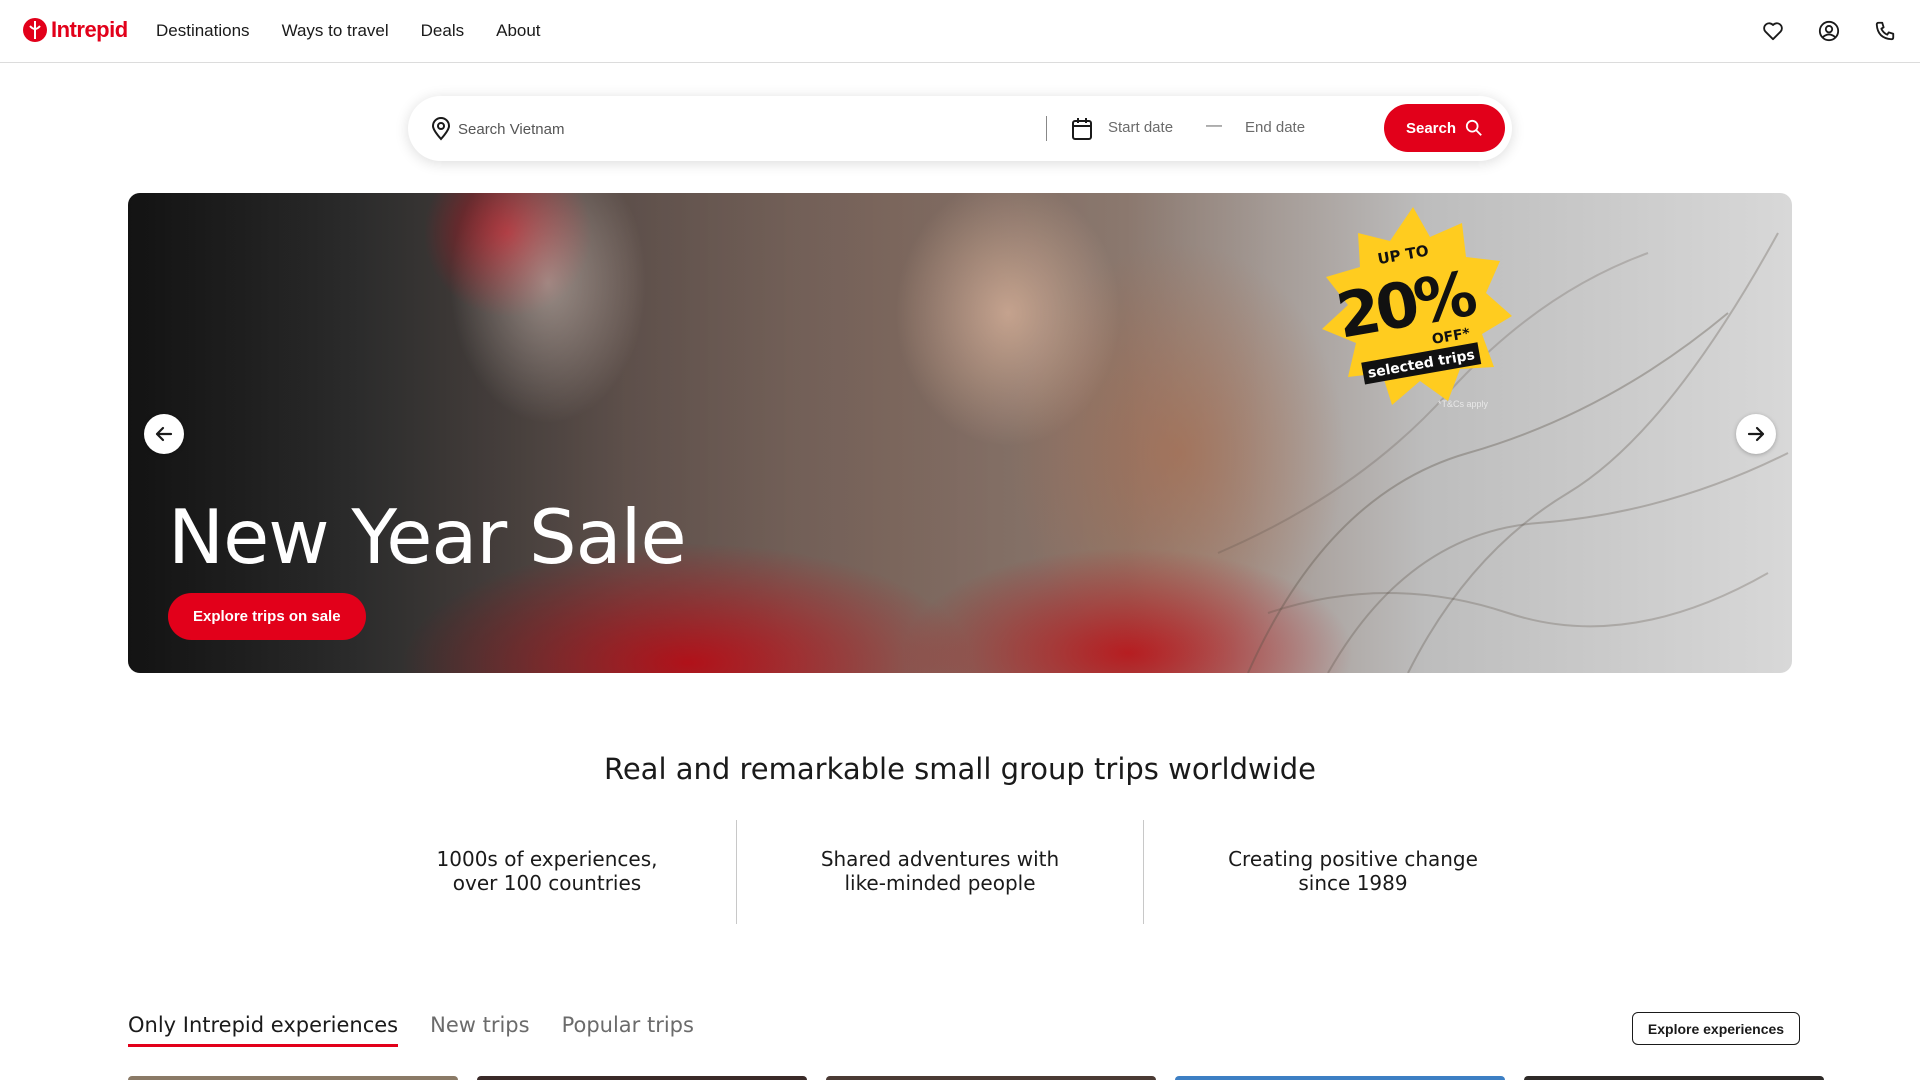 This screenshot has width=1920, height=1080. Describe the element at coordinates (940, 883) in the screenshot. I see `feature-line: like-minded people` at that location.